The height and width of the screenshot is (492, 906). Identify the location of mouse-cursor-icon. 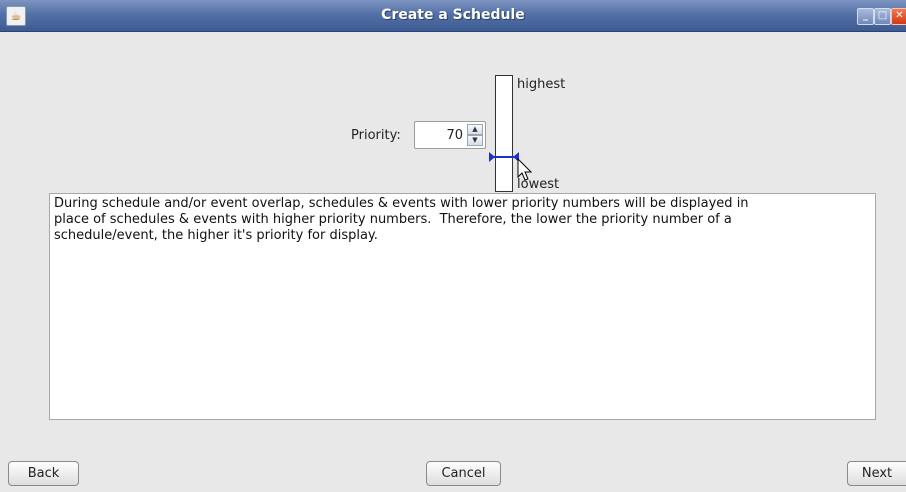
(525, 169).